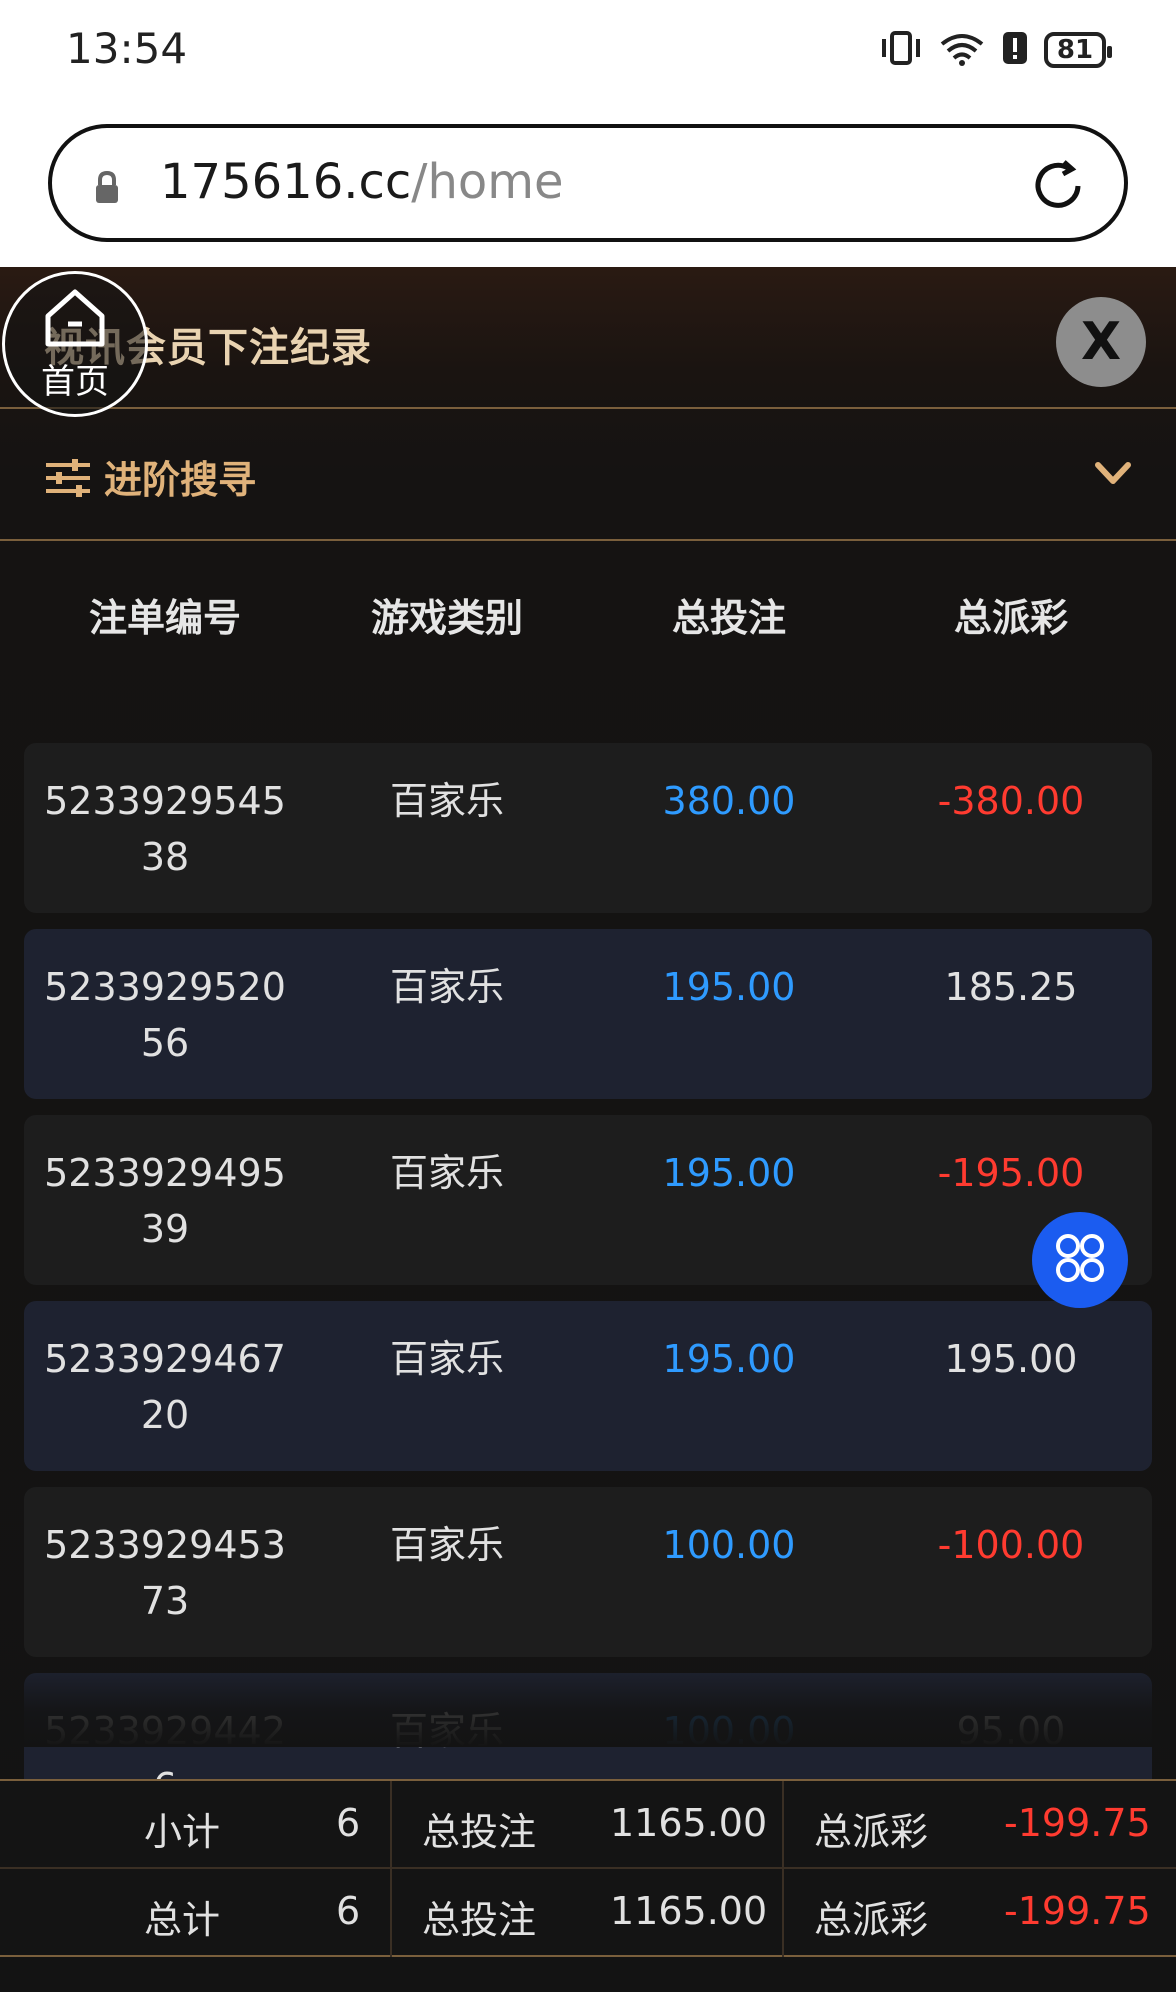  I want to click on total-bet-label: 总投注, so click(479, 1920).